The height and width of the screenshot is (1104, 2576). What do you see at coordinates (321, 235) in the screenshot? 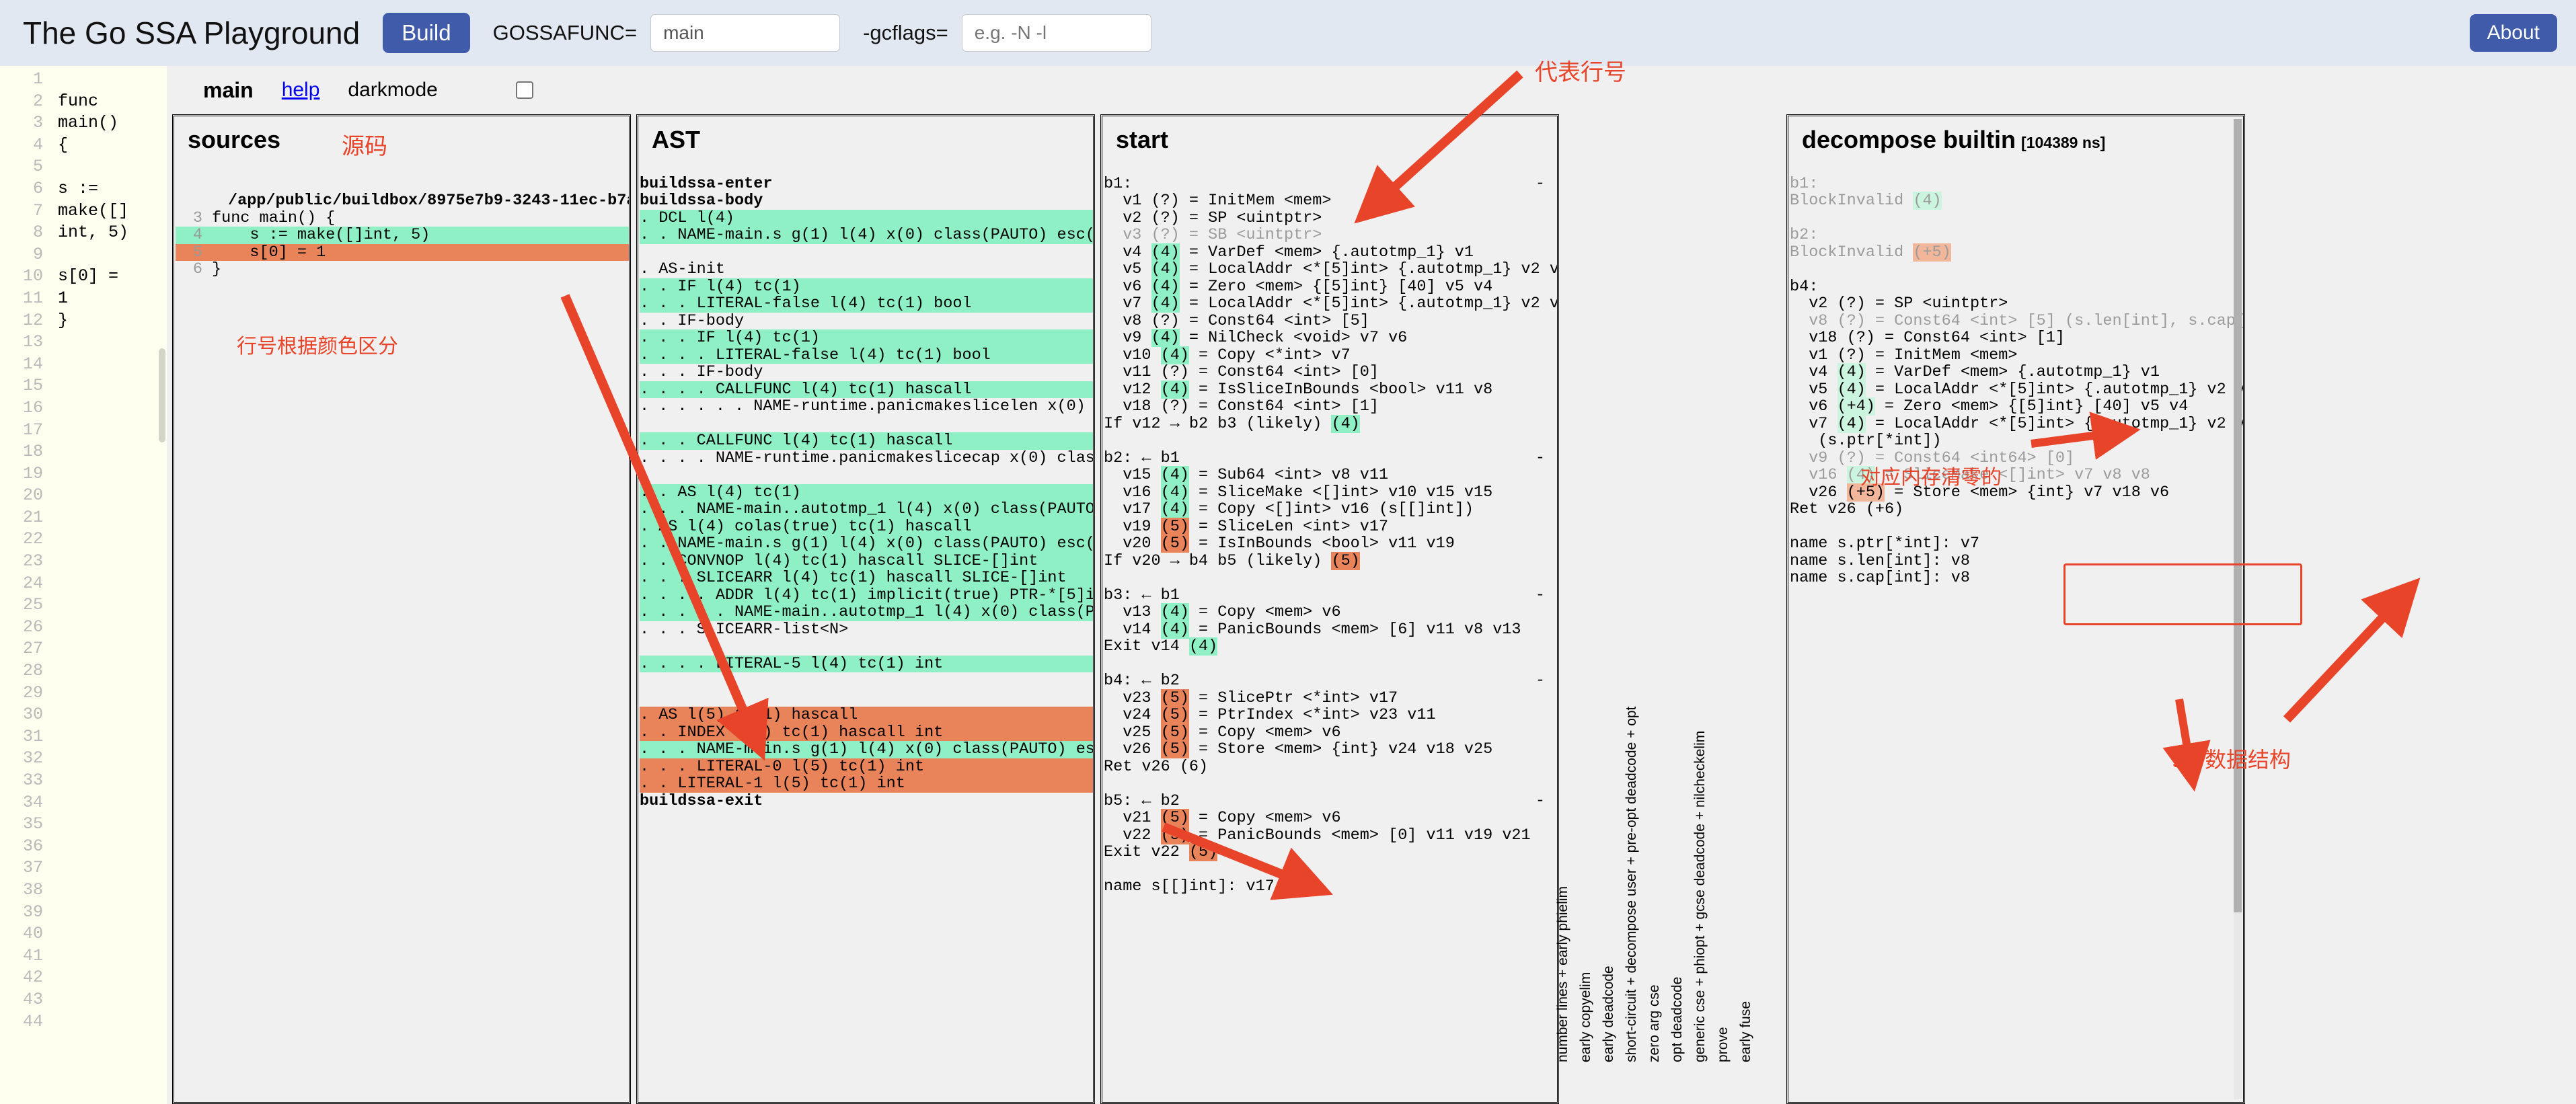
I see `source-line-text: s := make([]int, 5)` at bounding box center [321, 235].